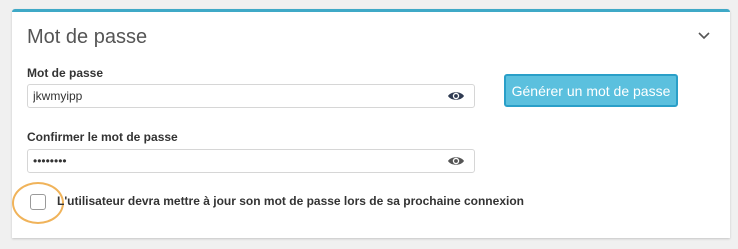  Describe the element at coordinates (38, 202) in the screenshot. I see `force-update-checkbox` at that location.